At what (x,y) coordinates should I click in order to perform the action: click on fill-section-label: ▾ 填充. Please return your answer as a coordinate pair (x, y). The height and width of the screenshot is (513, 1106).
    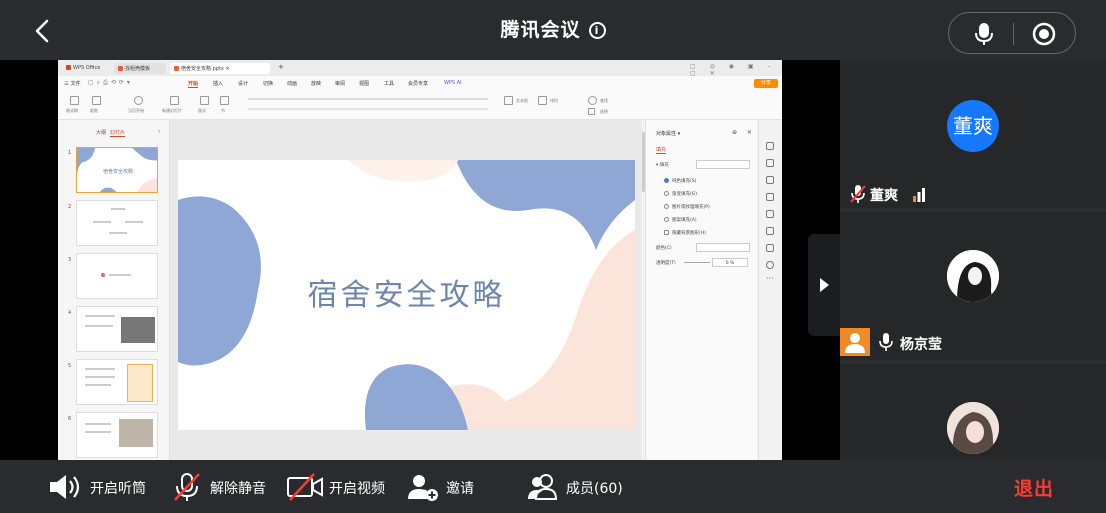
    Looking at the image, I should click on (662, 165).